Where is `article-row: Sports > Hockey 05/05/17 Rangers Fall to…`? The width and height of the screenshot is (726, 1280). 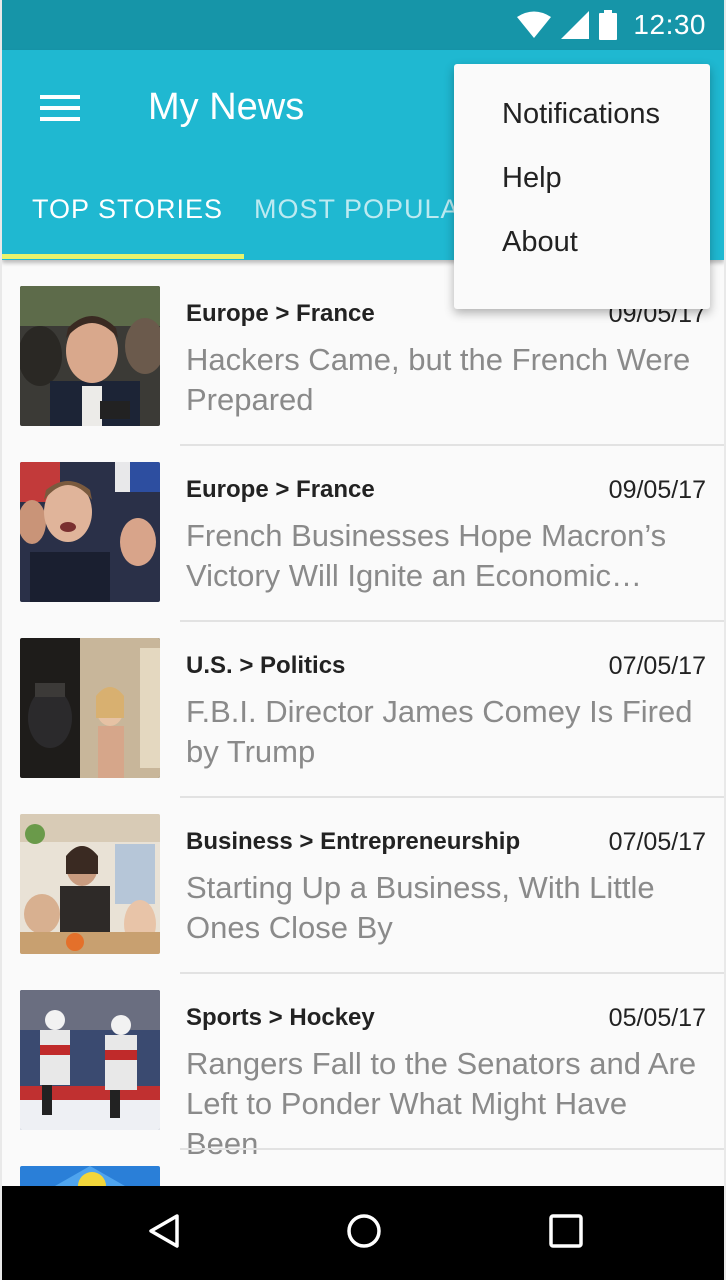 article-row: Sports > Hockey 05/05/17 Rangers Fall to… is located at coordinates (363, 1067).